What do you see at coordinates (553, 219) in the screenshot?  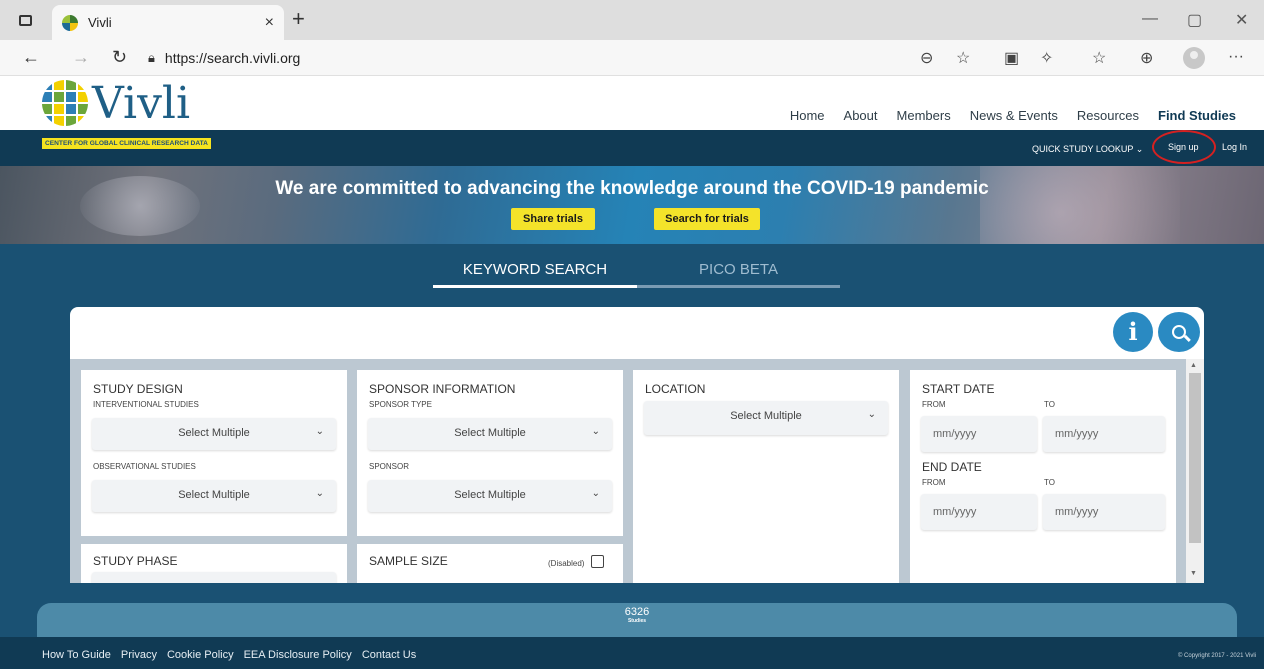 I see `share-trials-button: Share trials` at bounding box center [553, 219].